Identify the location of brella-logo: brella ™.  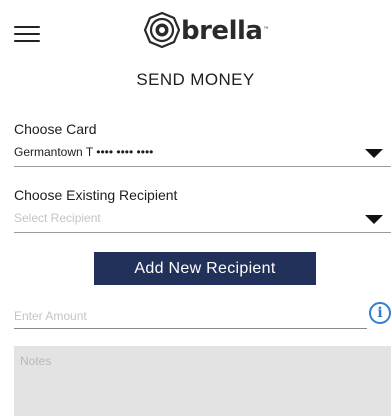
(206, 30).